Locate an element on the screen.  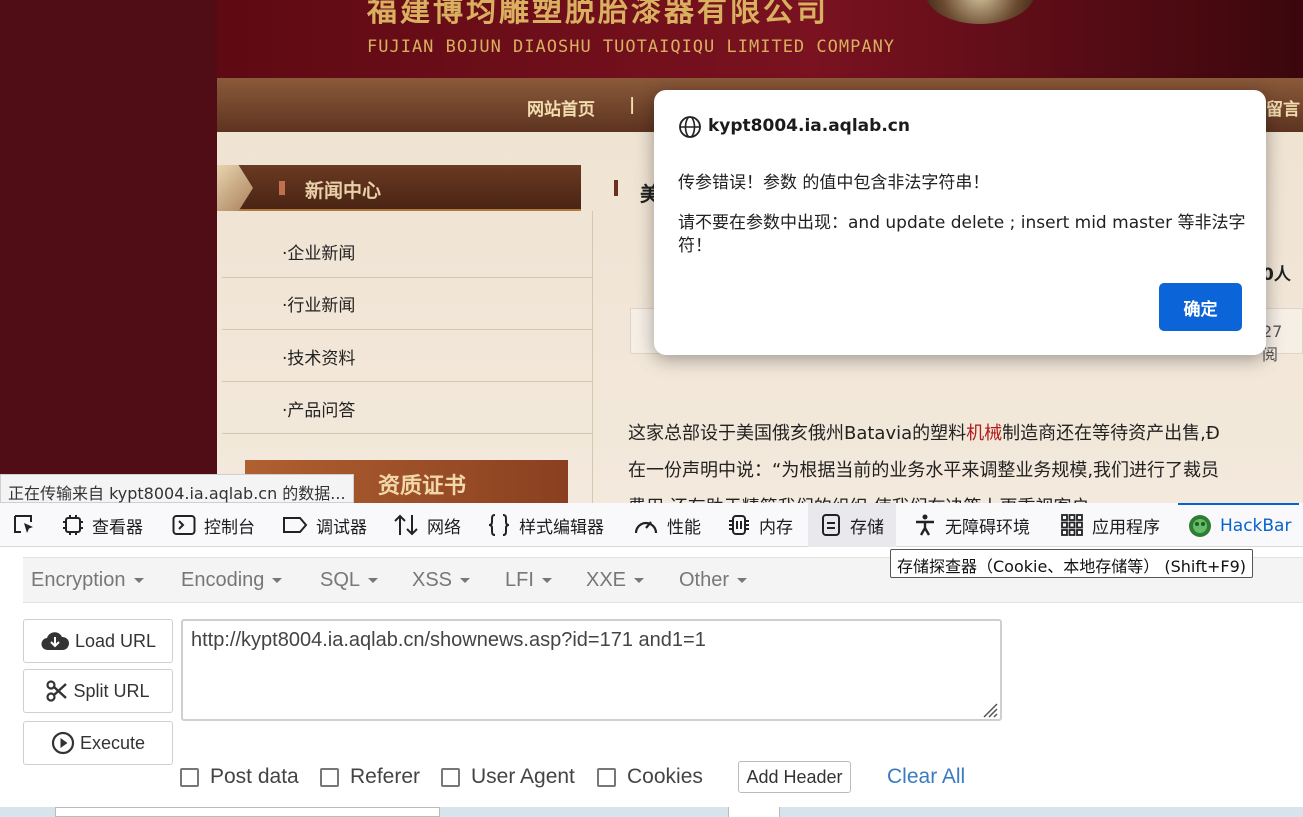
sidebar-link-tech-docs: ·技术资料 is located at coordinates (318, 356).